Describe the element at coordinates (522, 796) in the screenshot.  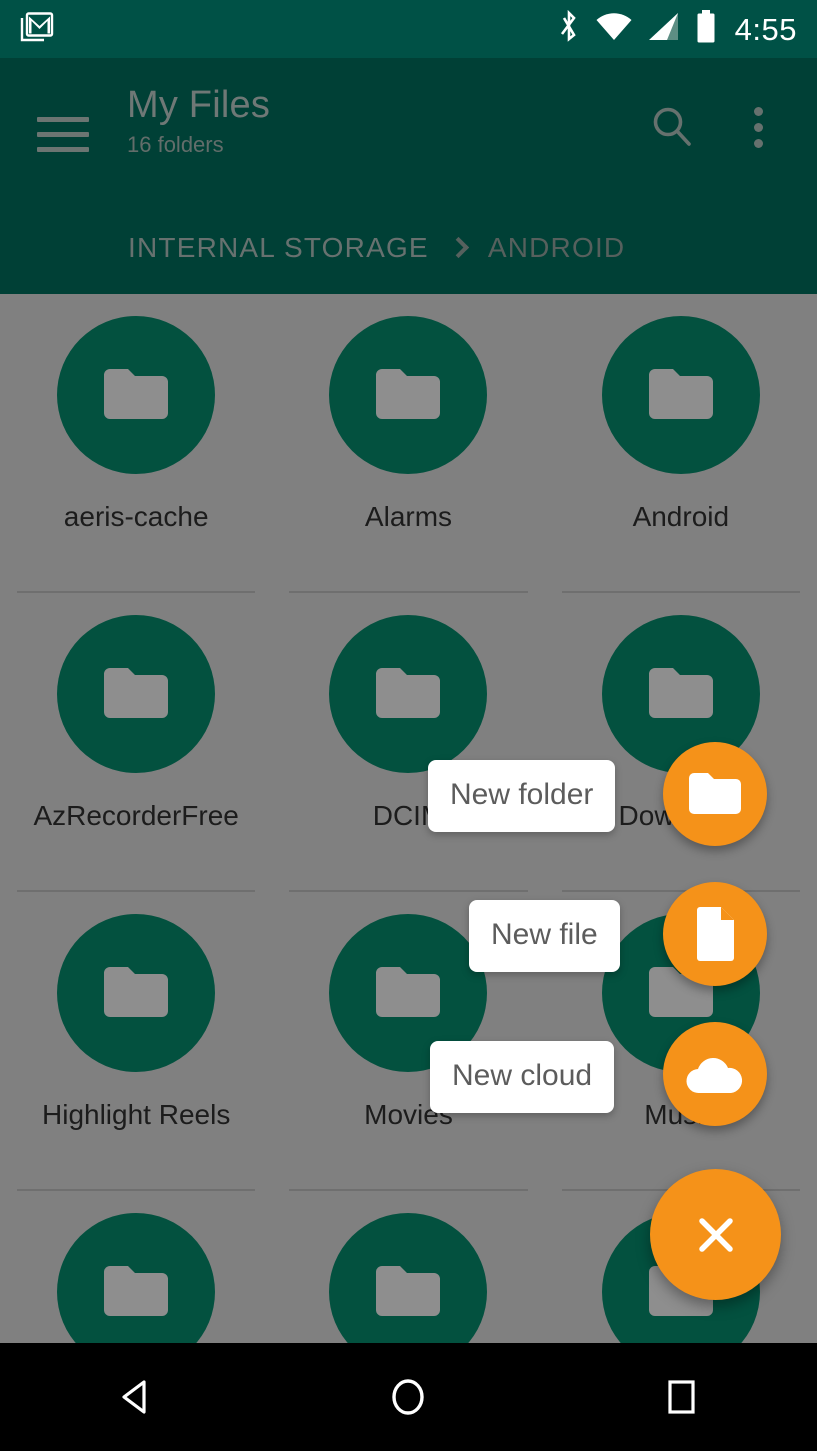
I see `fab-label-new-folder: New folder` at that location.